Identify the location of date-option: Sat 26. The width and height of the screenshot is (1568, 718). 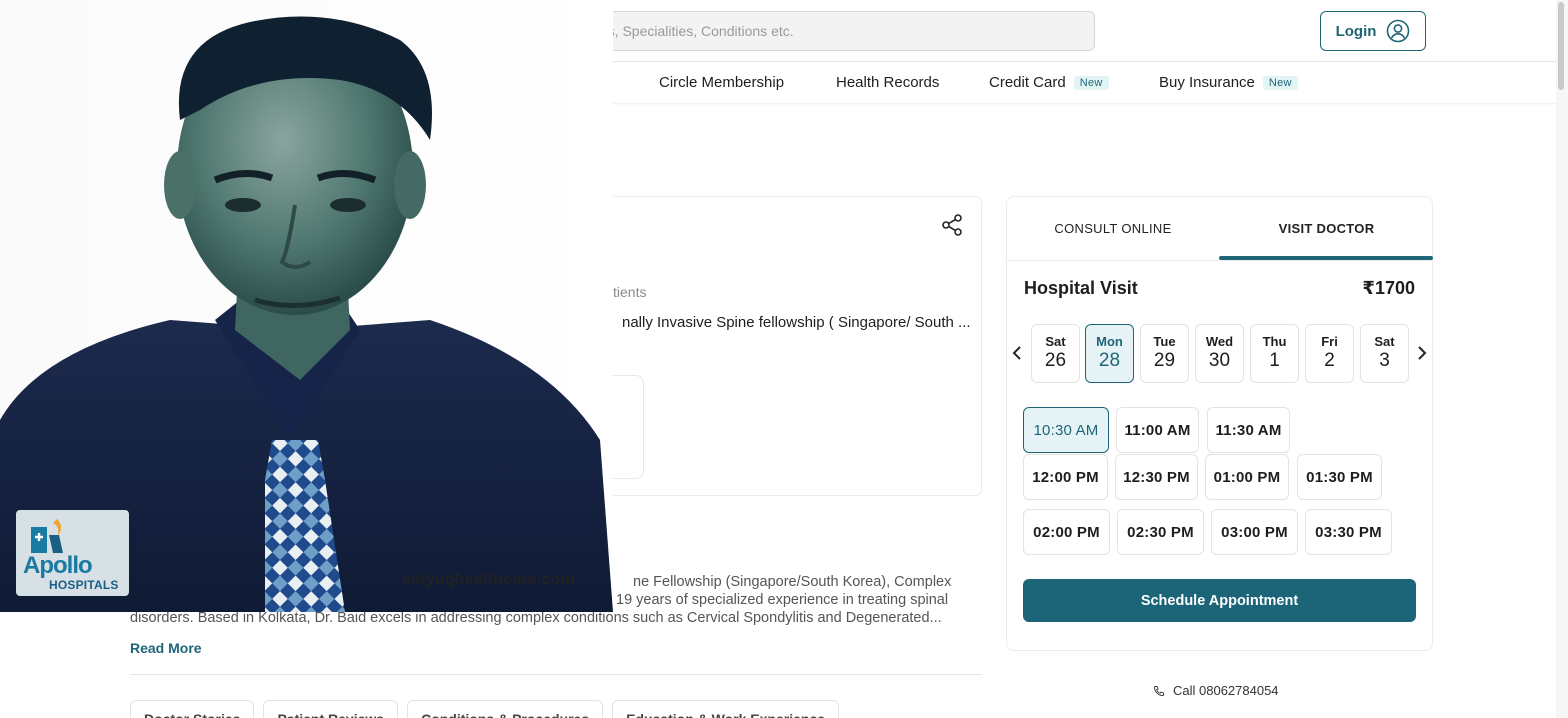
(1055, 353).